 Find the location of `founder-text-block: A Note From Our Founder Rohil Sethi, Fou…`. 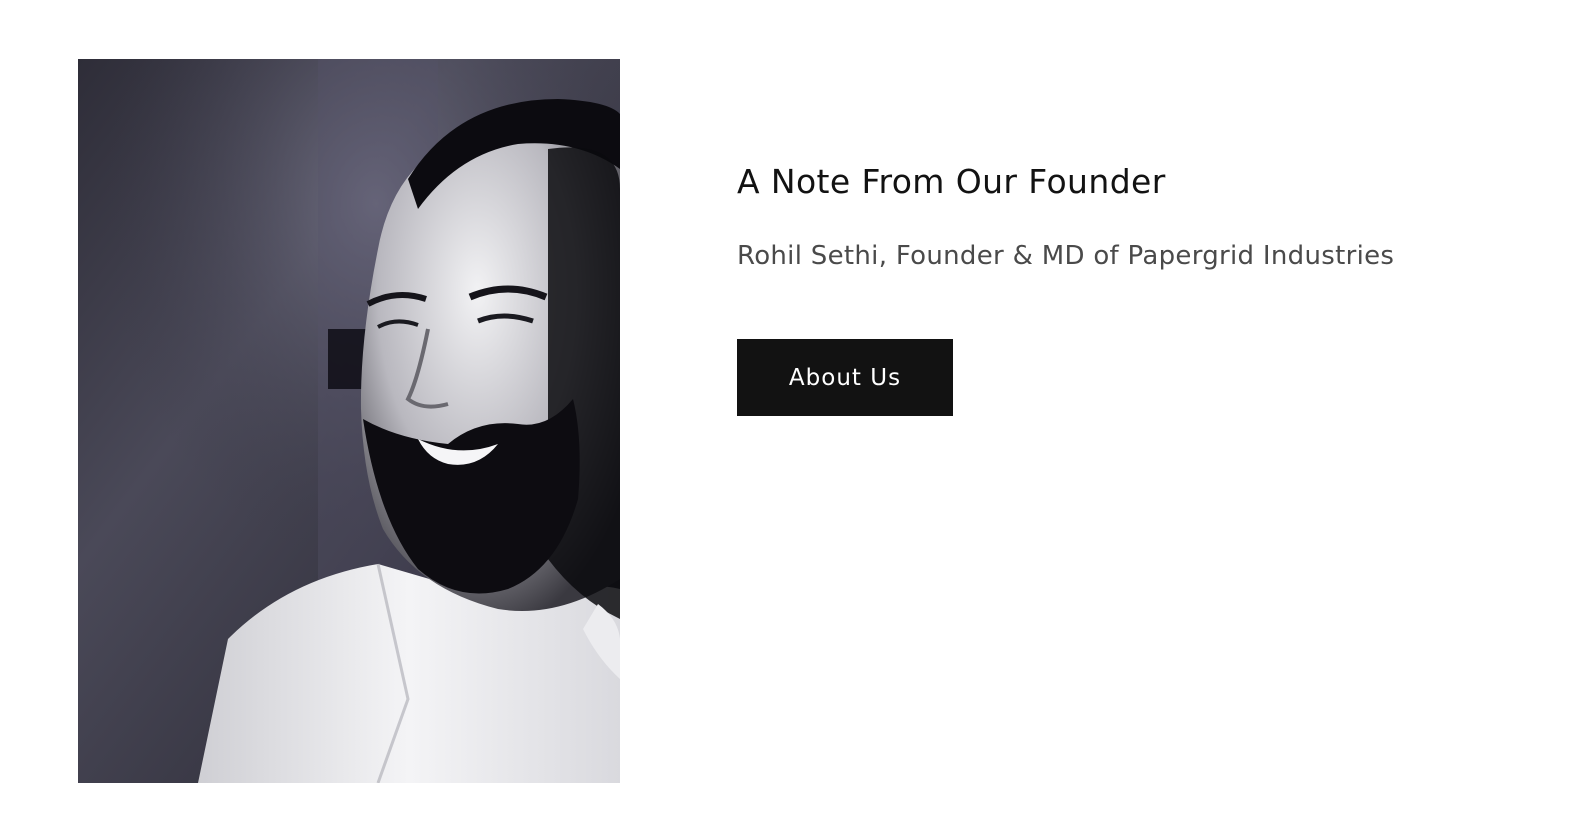

founder-text-block: A Note From Our Founder Rohil Sethi, Fou… is located at coordinates (1137, 217).